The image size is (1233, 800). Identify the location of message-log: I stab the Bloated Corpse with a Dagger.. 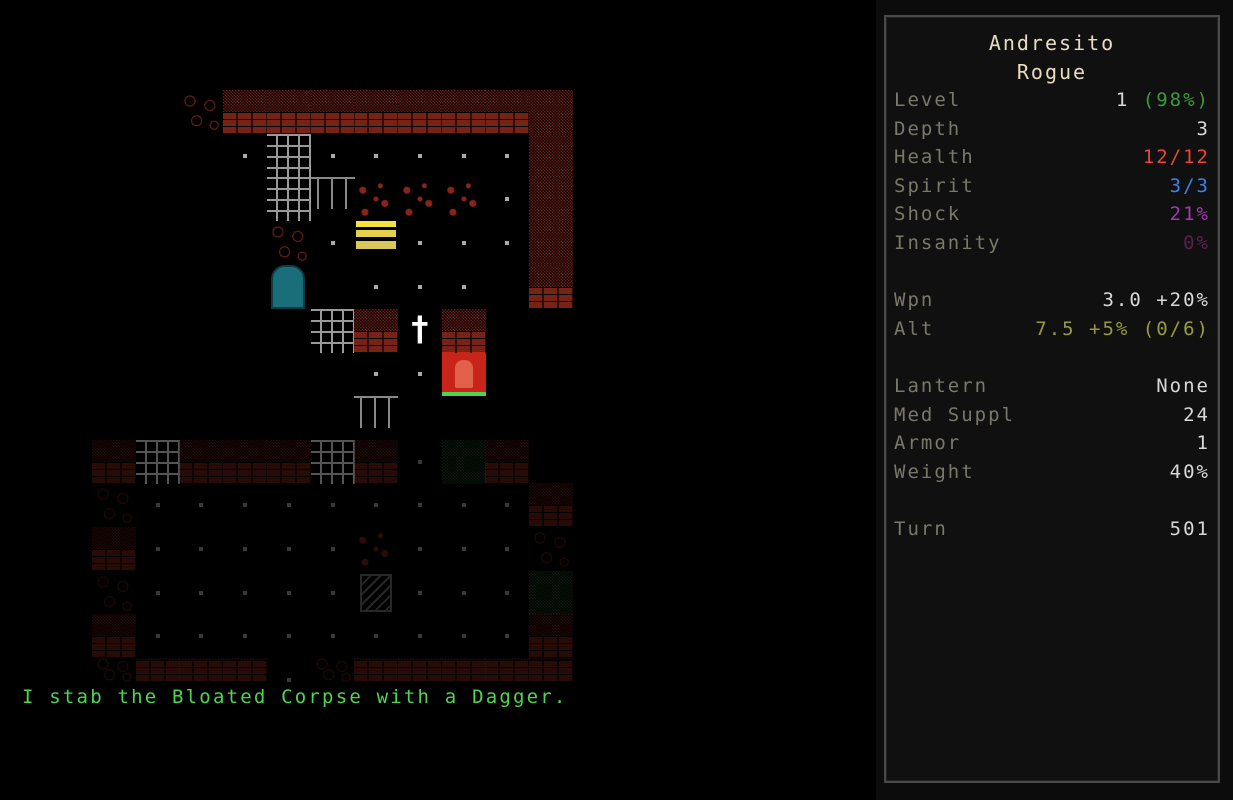
(295, 697).